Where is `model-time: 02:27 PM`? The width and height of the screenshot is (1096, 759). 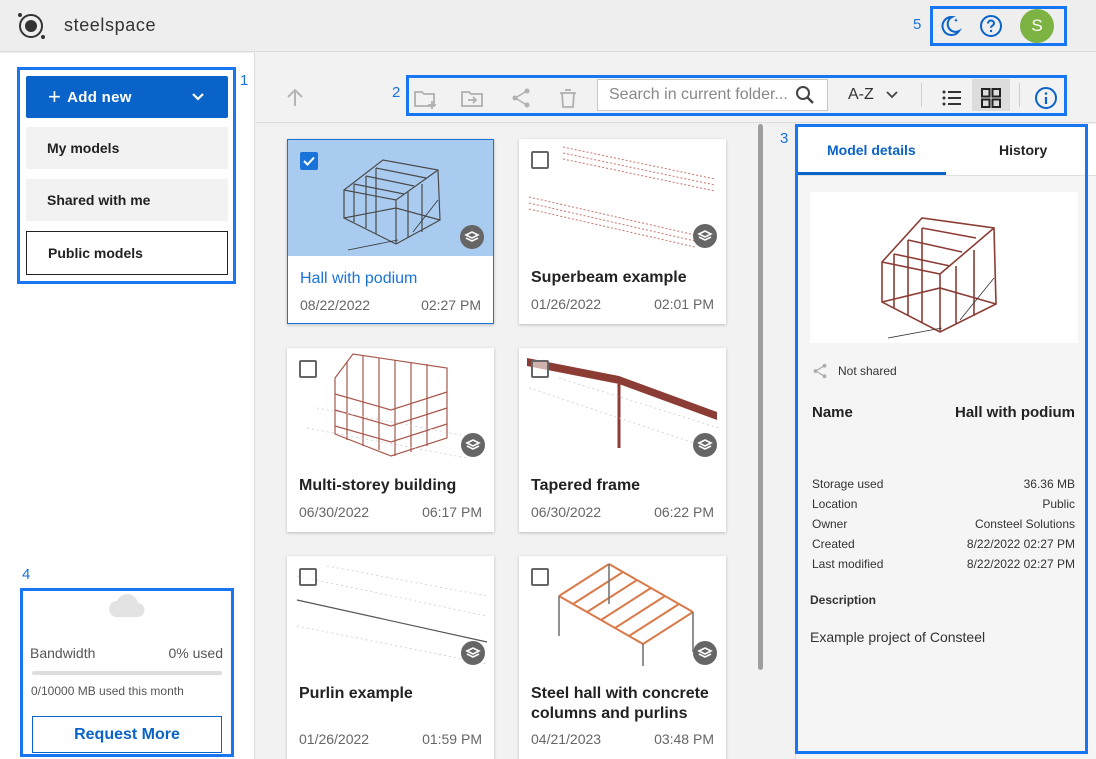
model-time: 02:27 PM is located at coordinates (451, 305).